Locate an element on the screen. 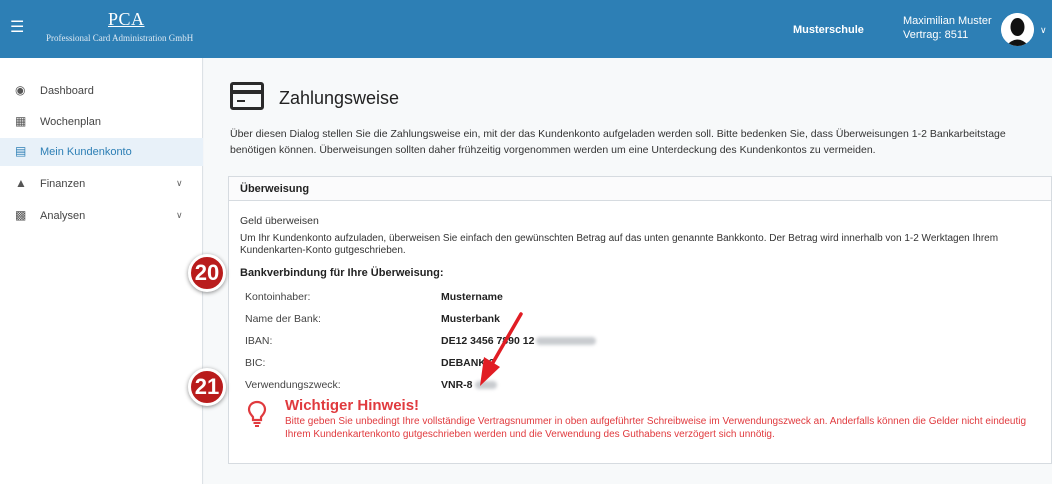 This screenshot has width=1052, height=484. bank-row-reference: Verwendungszweck: VNR-8 is located at coordinates (495, 389).